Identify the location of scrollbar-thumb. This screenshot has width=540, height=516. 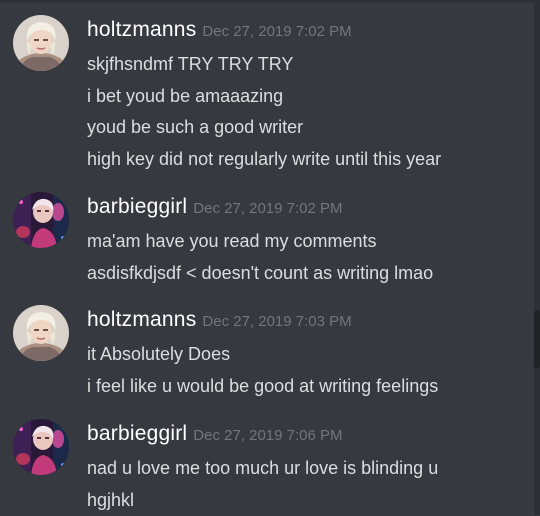
(537, 339).